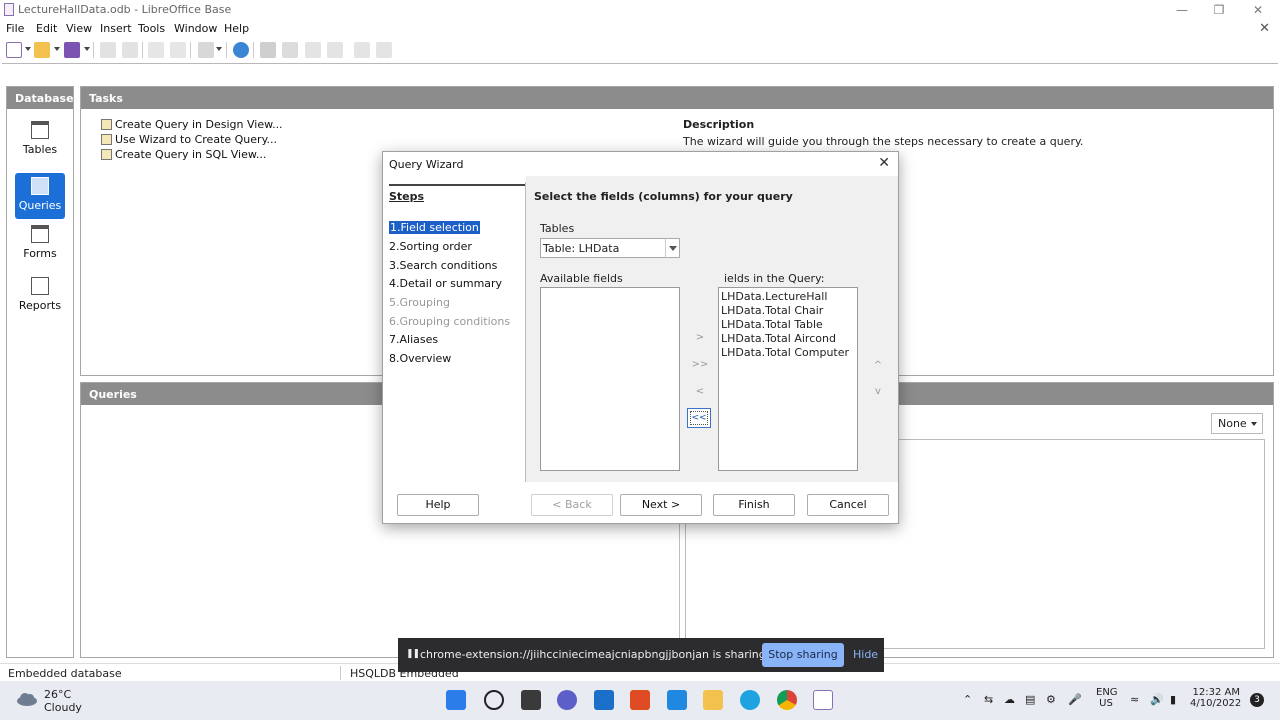 This screenshot has height=720, width=1280. What do you see at coordinates (236, 28) in the screenshot?
I see `menu-help: Help` at bounding box center [236, 28].